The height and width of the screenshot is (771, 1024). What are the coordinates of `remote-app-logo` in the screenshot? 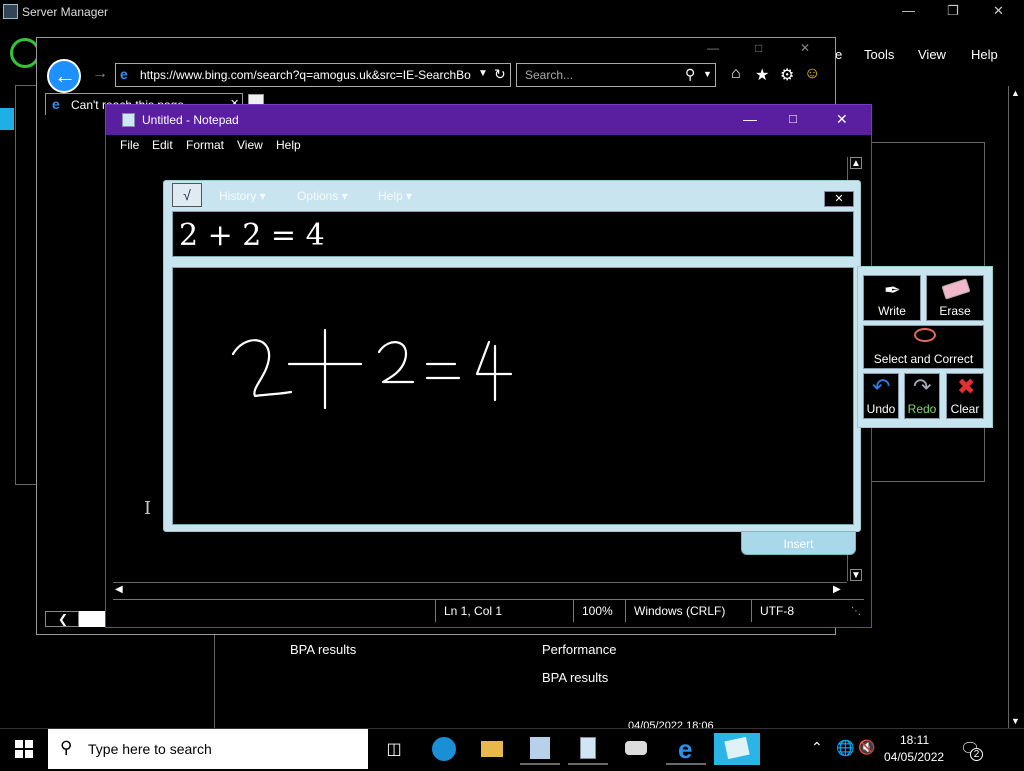 It's located at (636, 748).